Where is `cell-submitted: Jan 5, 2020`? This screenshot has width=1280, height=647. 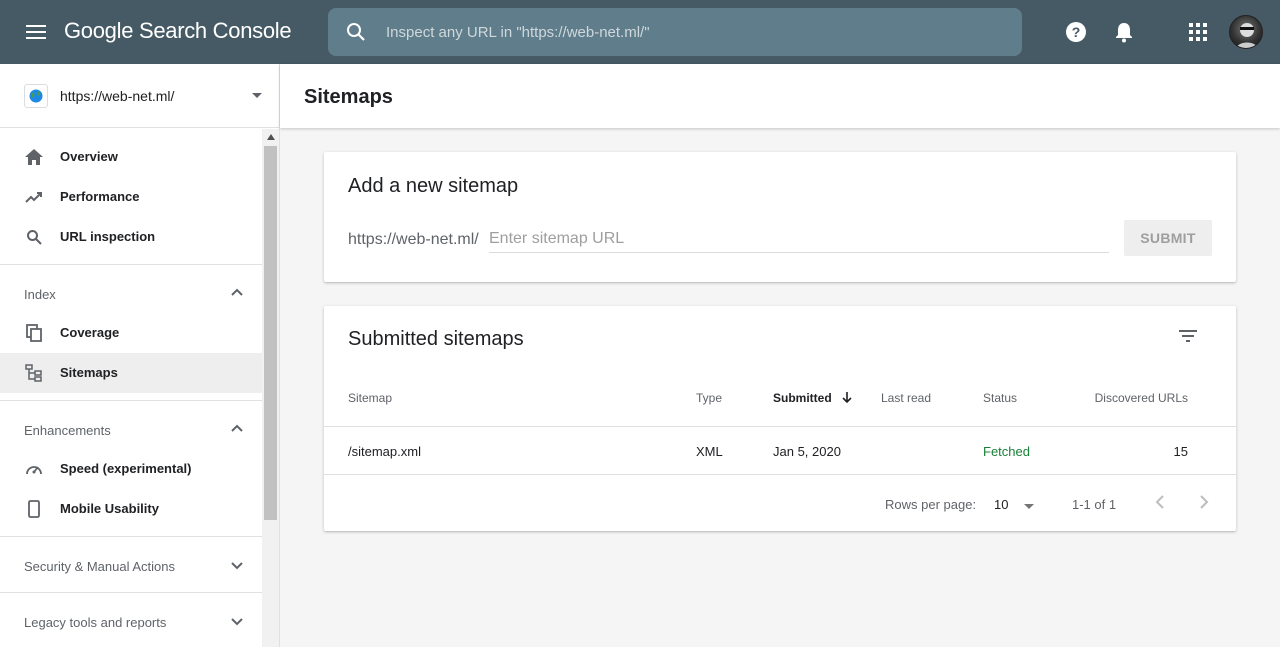
cell-submitted: Jan 5, 2020 is located at coordinates (807, 451).